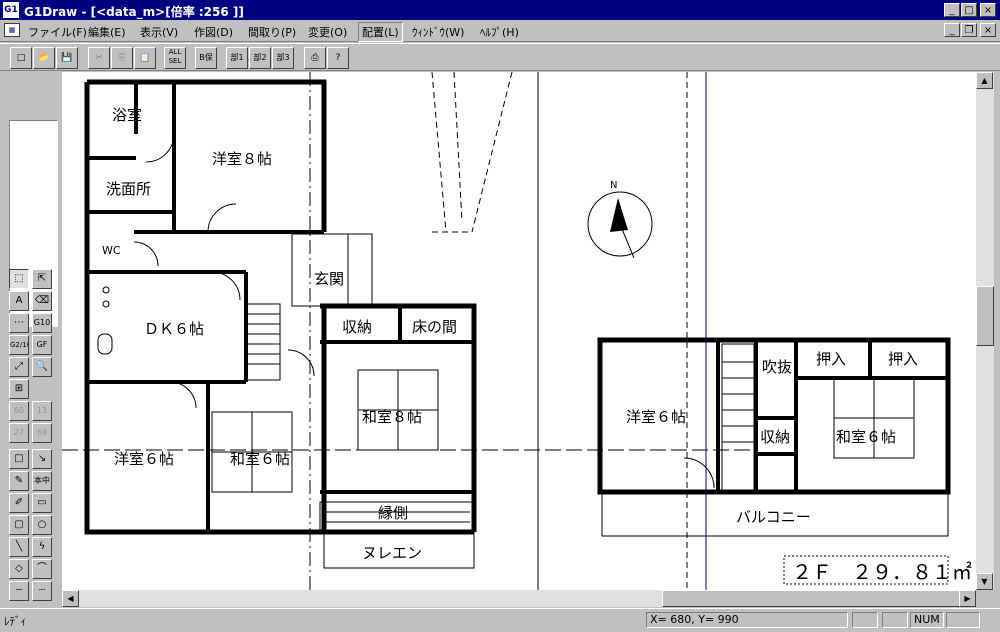 The width and height of the screenshot is (1000, 632). I want to click on dotted-line-tool: ┈, so click(42, 591).